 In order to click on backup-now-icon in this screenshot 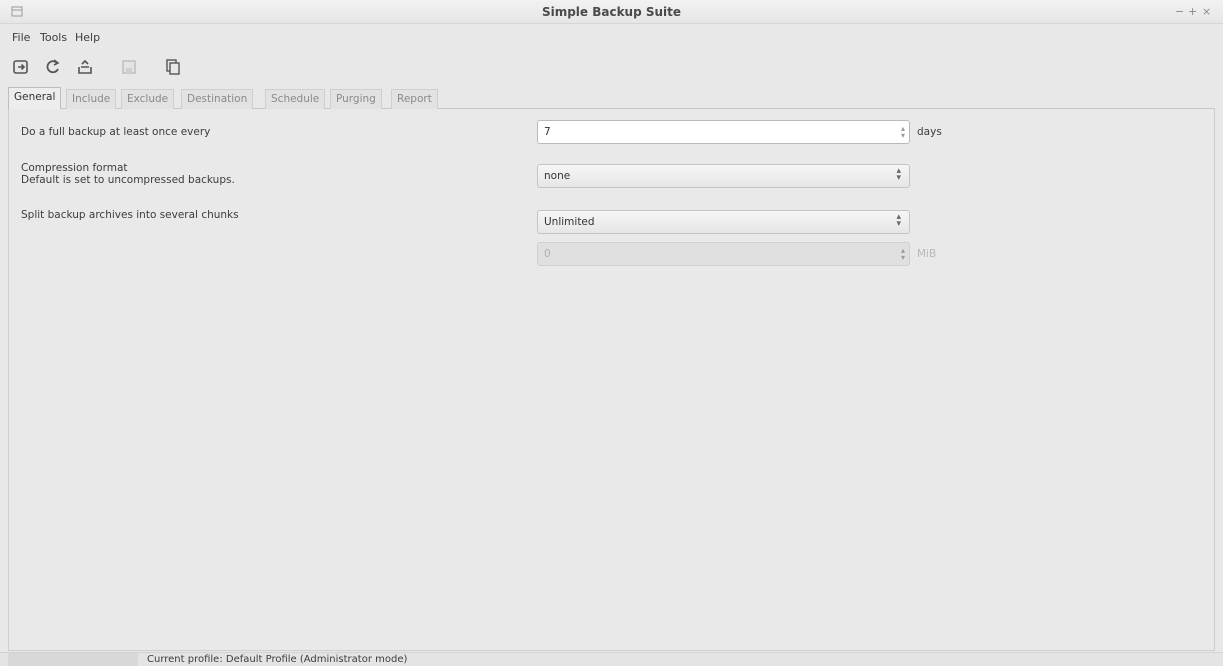, I will do `click(20, 67)`.